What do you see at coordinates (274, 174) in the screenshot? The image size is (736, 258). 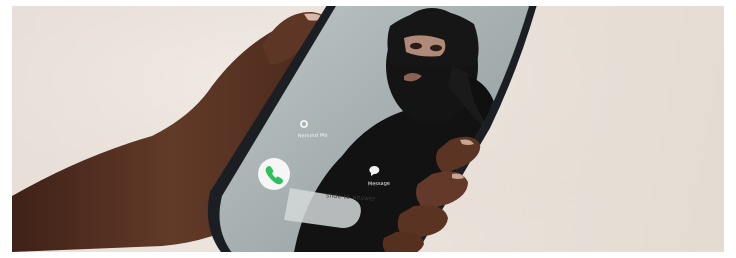 I see `accept-call-button` at bounding box center [274, 174].